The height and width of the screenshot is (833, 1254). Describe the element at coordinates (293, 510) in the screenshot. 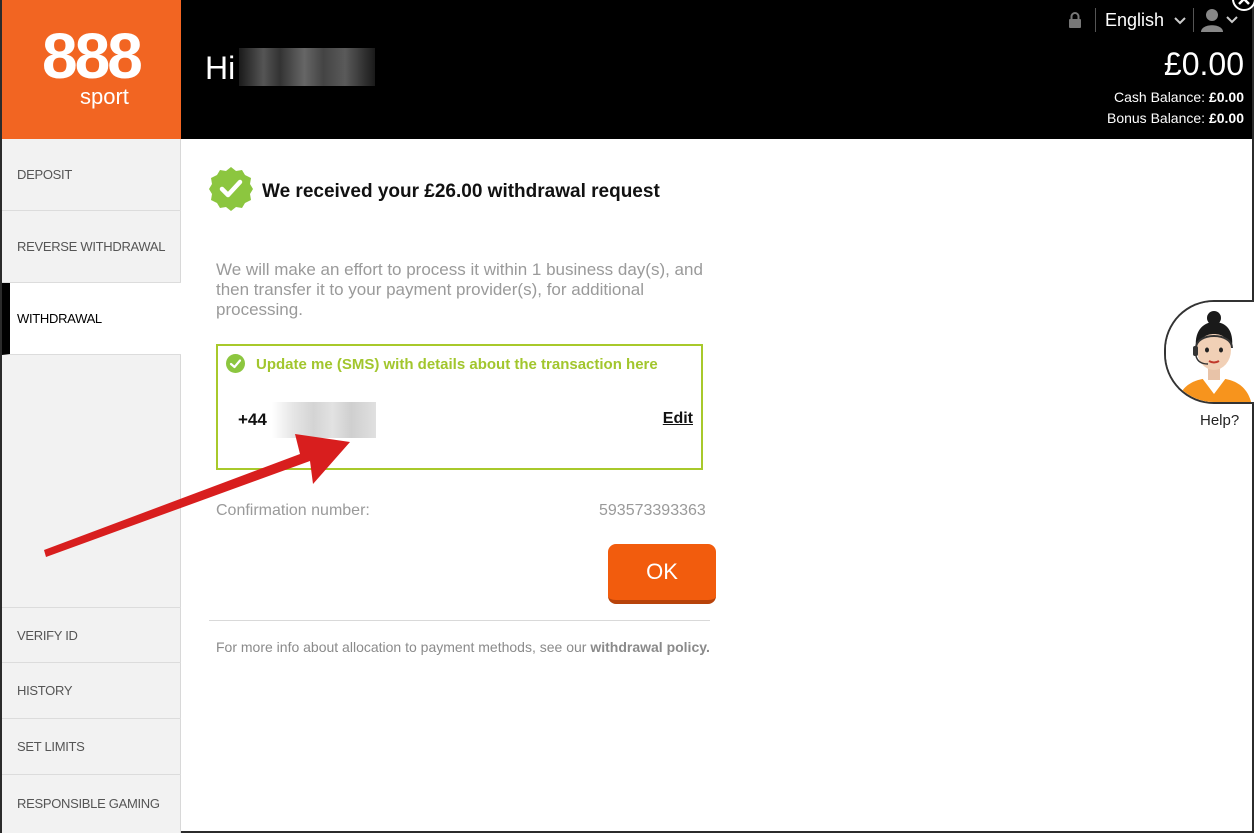

I see `confirmation-label: Confirmation number:` at that location.